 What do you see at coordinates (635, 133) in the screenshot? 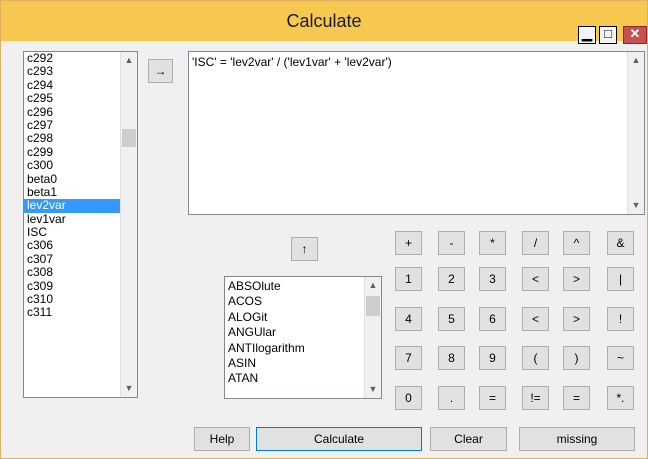
I see `expression-scrollbar: ▲ ▼` at bounding box center [635, 133].